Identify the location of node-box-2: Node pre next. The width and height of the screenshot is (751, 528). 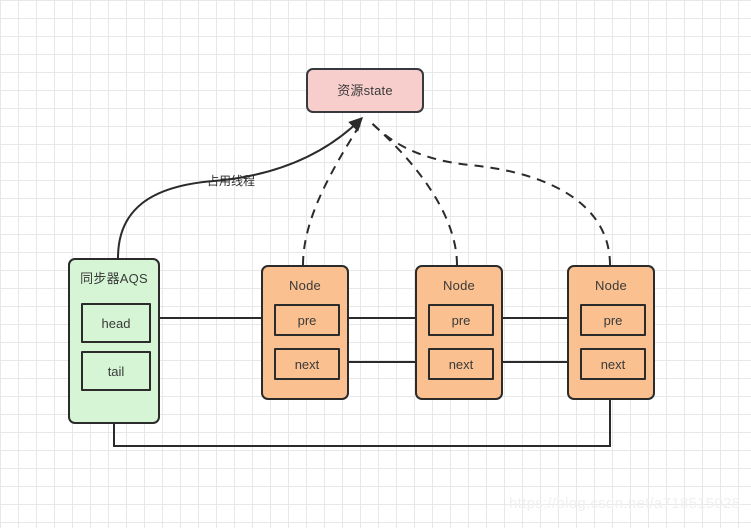
(459, 332).